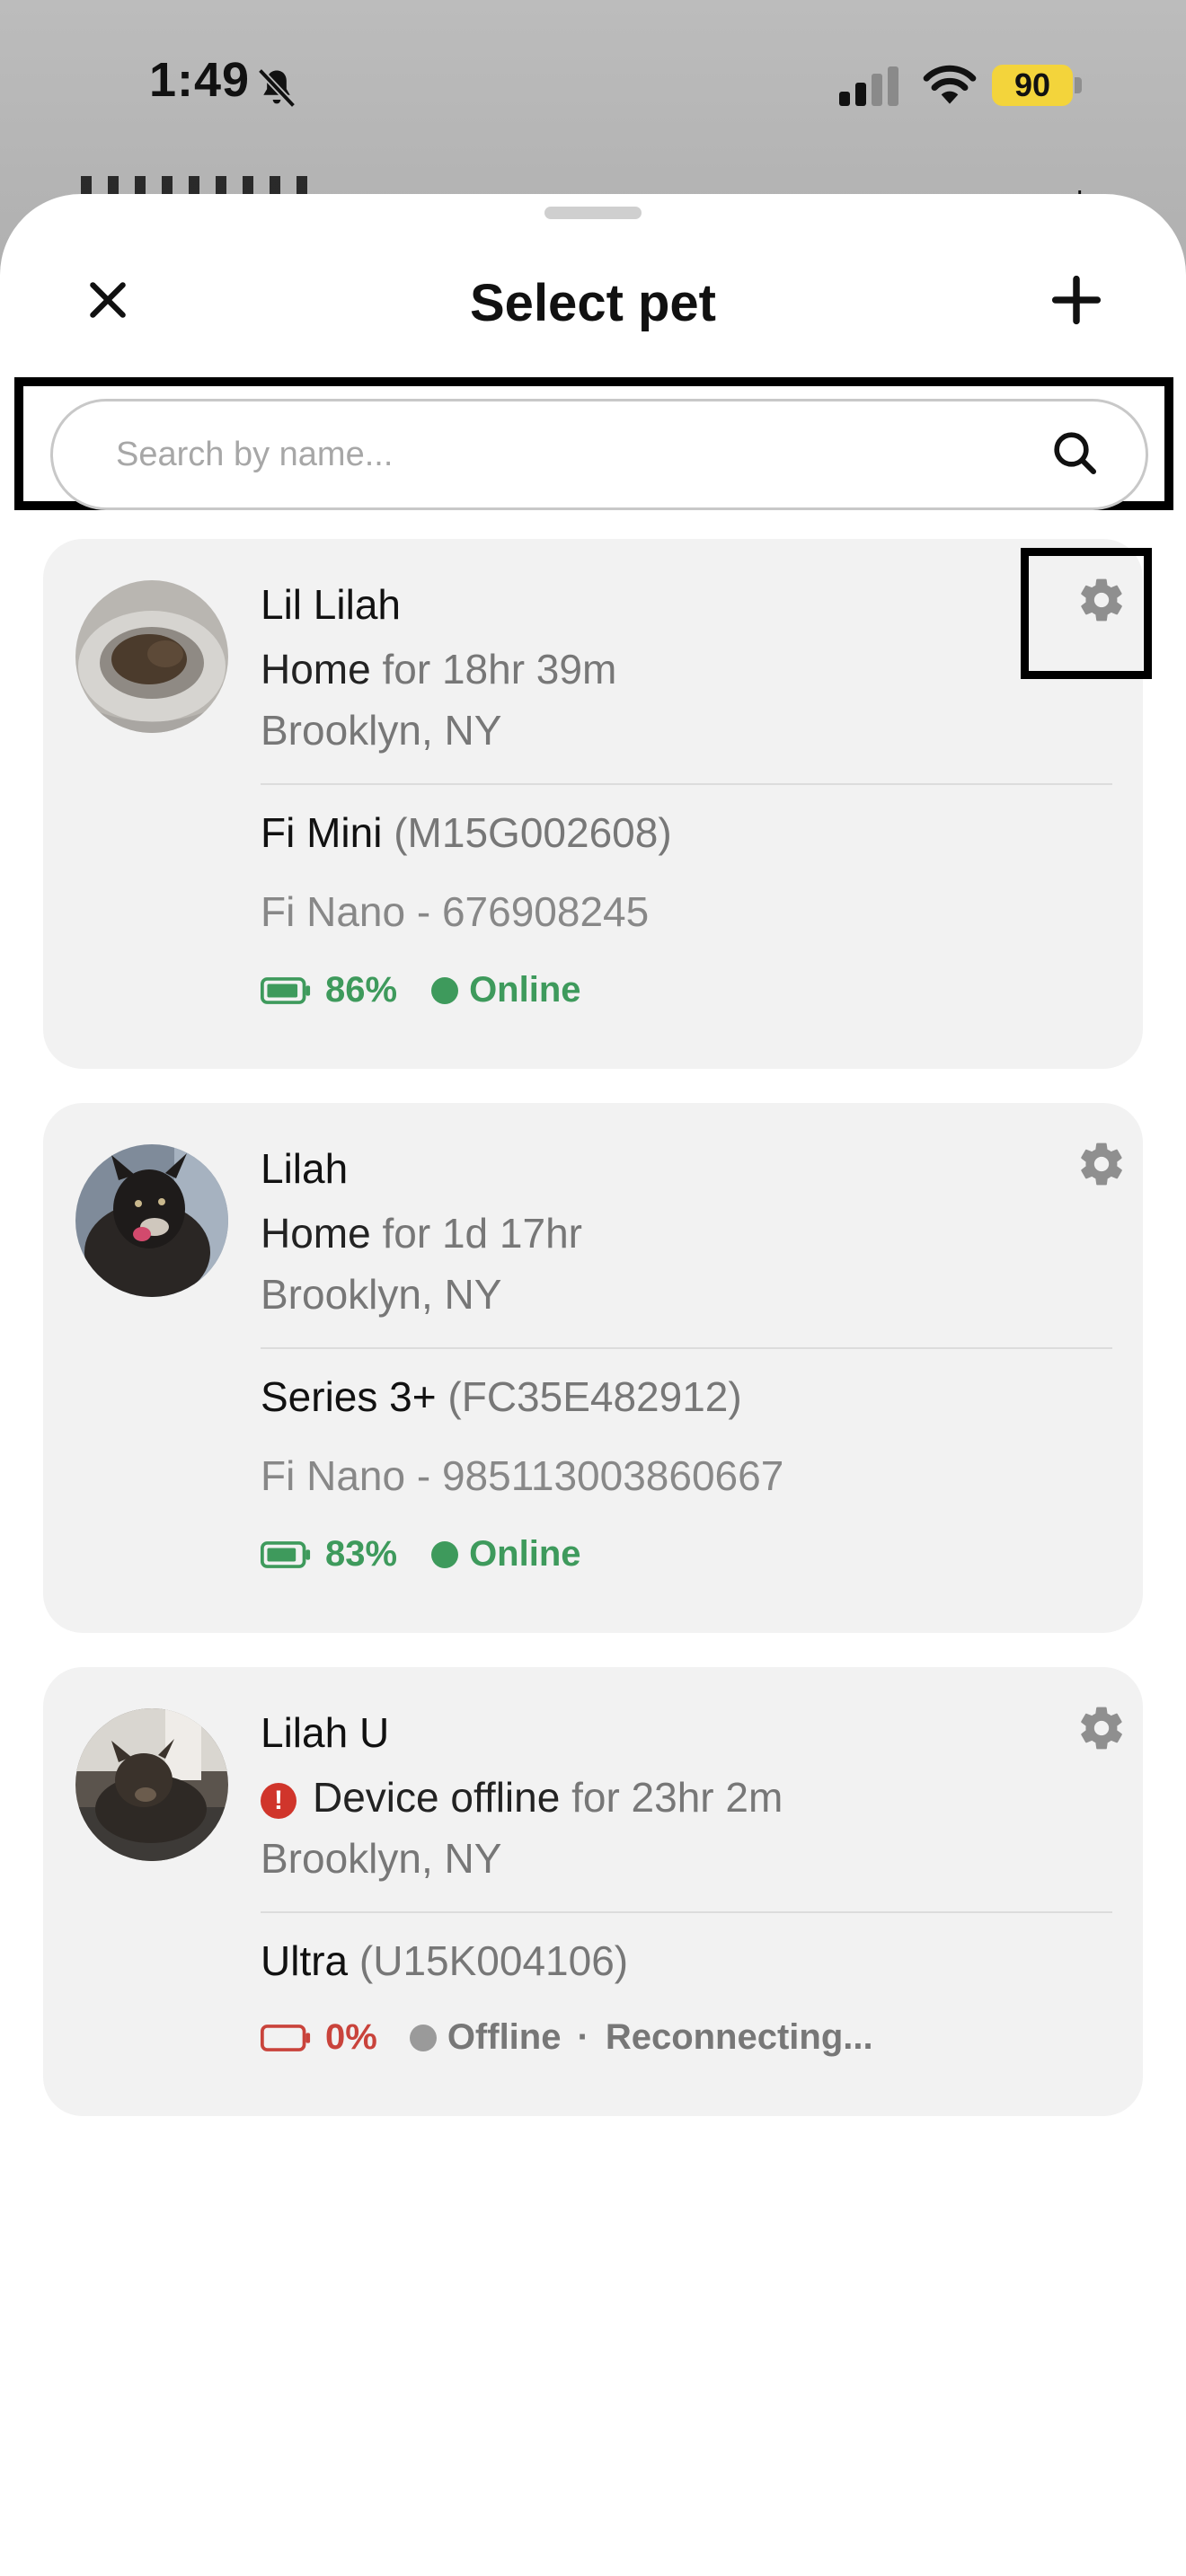 The height and width of the screenshot is (2576, 1186). What do you see at coordinates (594, 1396) in the screenshot?
I see `device-serial: (FC35E482912)` at bounding box center [594, 1396].